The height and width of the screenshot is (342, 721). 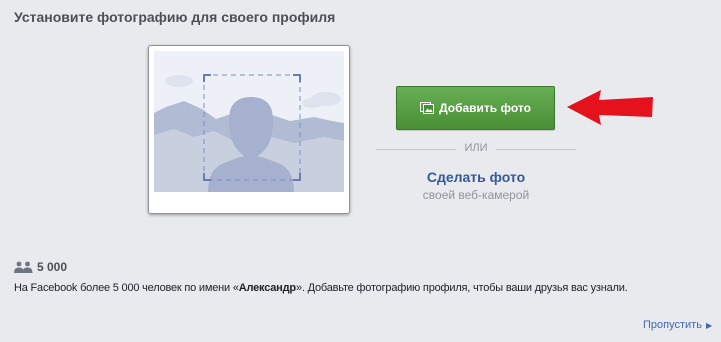 What do you see at coordinates (52, 267) in the screenshot?
I see `people-count-value: 5 000` at bounding box center [52, 267].